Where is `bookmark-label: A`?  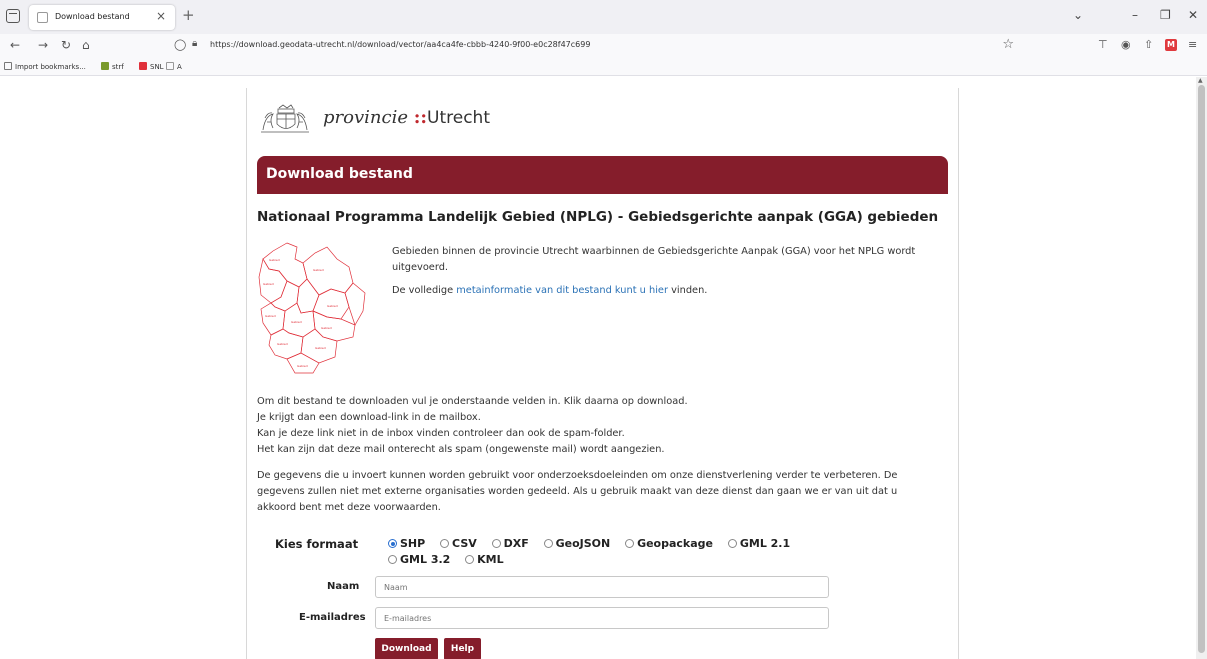 bookmark-label: A is located at coordinates (179, 67).